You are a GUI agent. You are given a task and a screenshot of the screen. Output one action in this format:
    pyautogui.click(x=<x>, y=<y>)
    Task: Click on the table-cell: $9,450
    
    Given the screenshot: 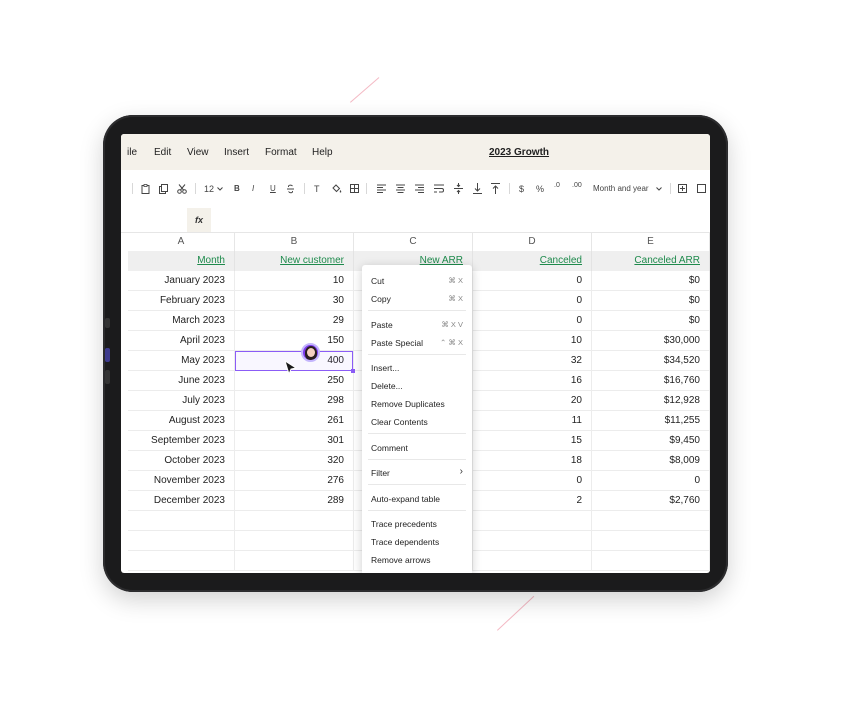 What is the action you would take?
    pyautogui.click(x=651, y=441)
    